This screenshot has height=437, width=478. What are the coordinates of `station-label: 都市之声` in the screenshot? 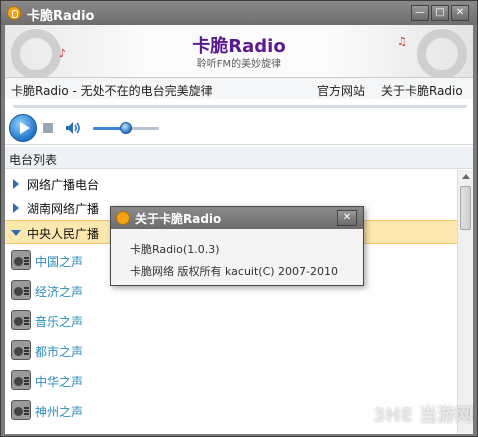 It's located at (59, 352).